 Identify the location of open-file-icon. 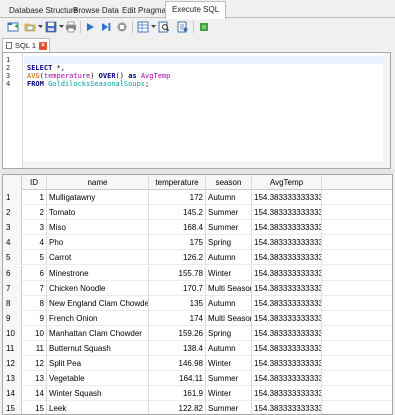
(30, 27).